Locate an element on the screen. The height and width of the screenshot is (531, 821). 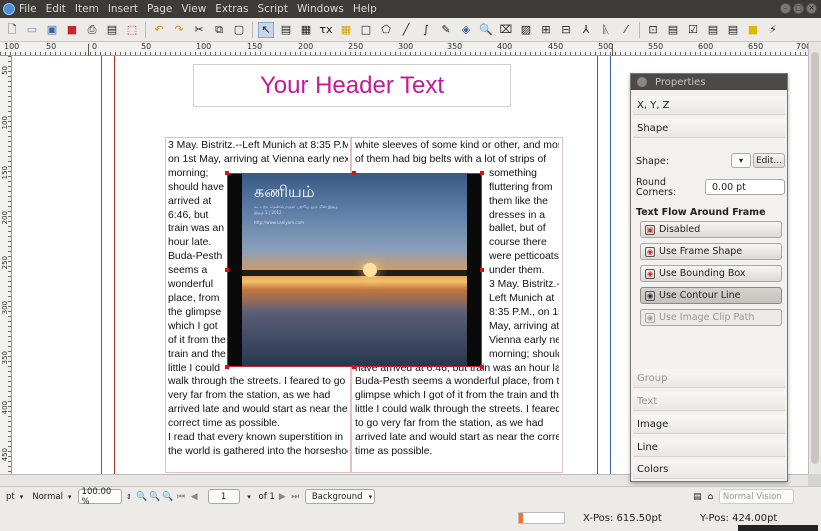
scrollbar-thumb is located at coordinates (815, 258).